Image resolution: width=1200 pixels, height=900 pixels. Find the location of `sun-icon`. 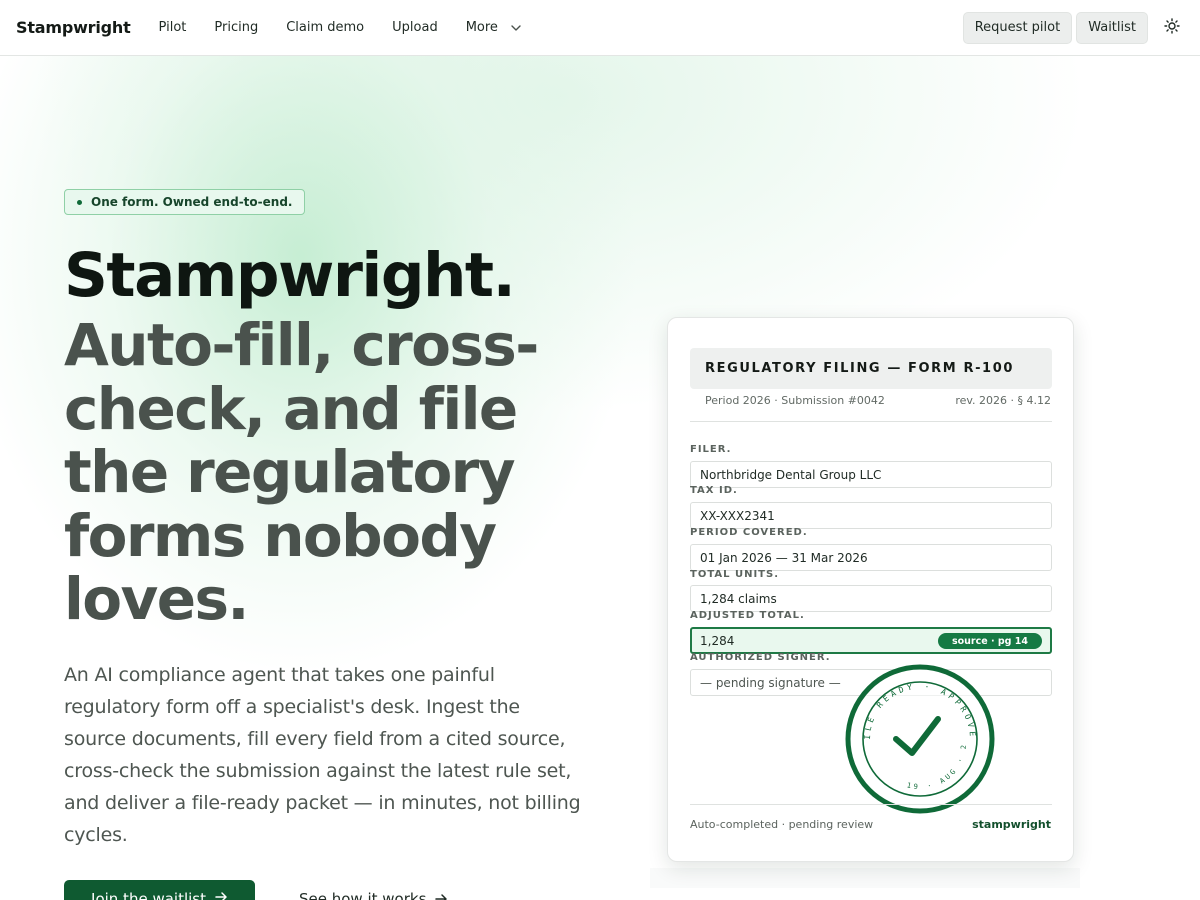

sun-icon is located at coordinates (1172, 27).